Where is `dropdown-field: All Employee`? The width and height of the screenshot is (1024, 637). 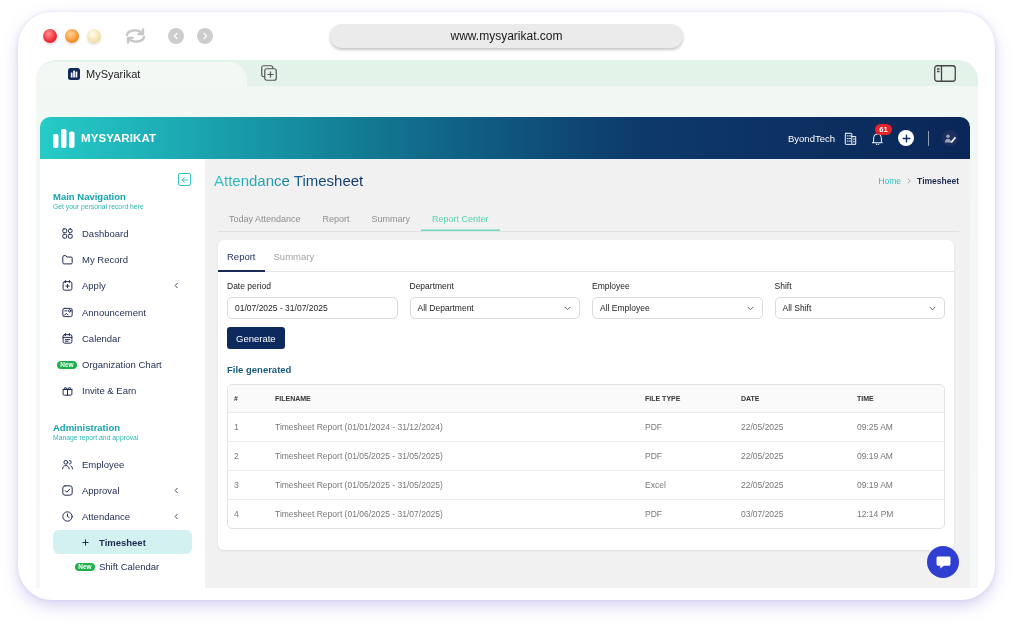
dropdown-field: All Employee is located at coordinates (677, 308).